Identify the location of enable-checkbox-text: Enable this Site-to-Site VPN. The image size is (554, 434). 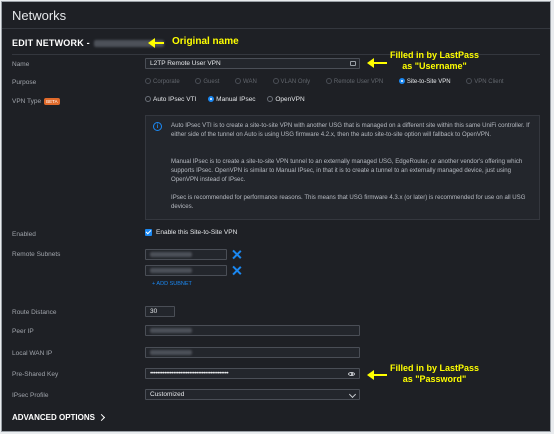
(197, 233).